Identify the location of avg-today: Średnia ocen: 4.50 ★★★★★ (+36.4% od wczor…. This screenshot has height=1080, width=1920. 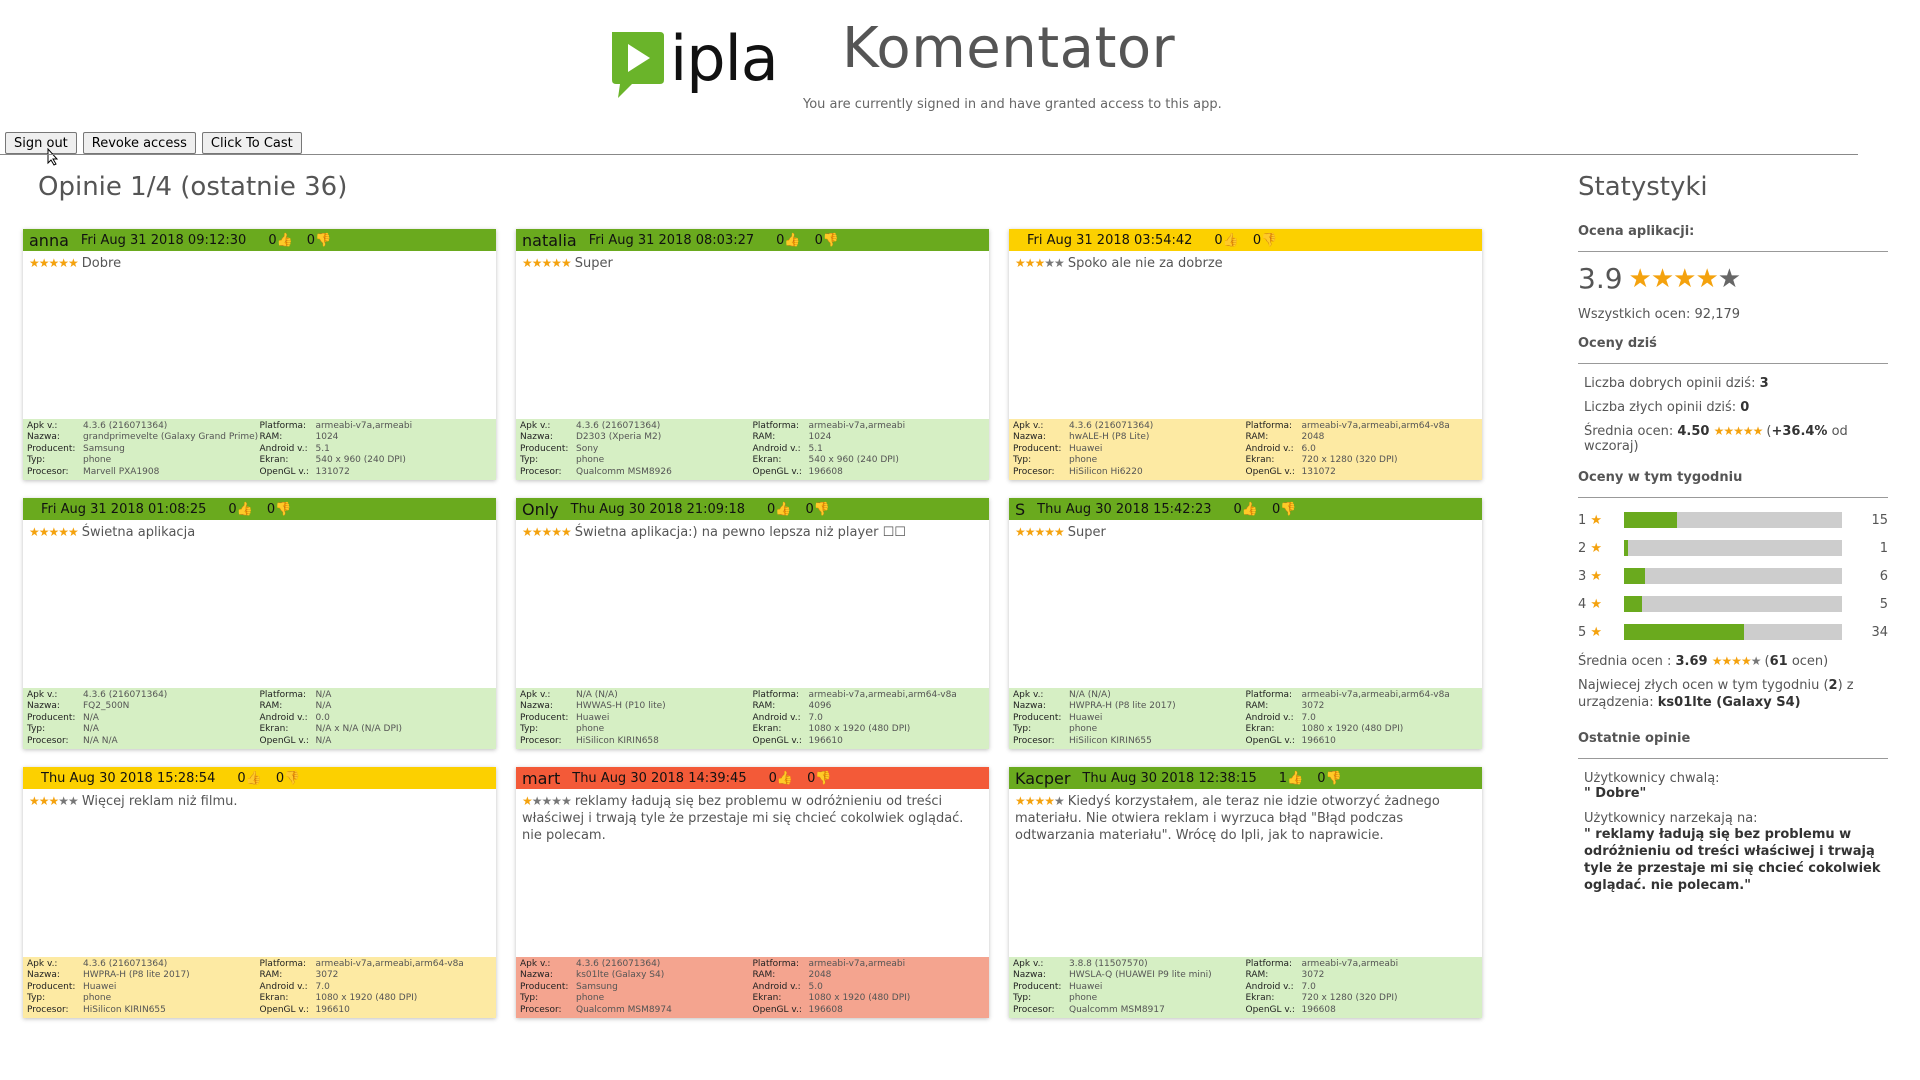
(1716, 439).